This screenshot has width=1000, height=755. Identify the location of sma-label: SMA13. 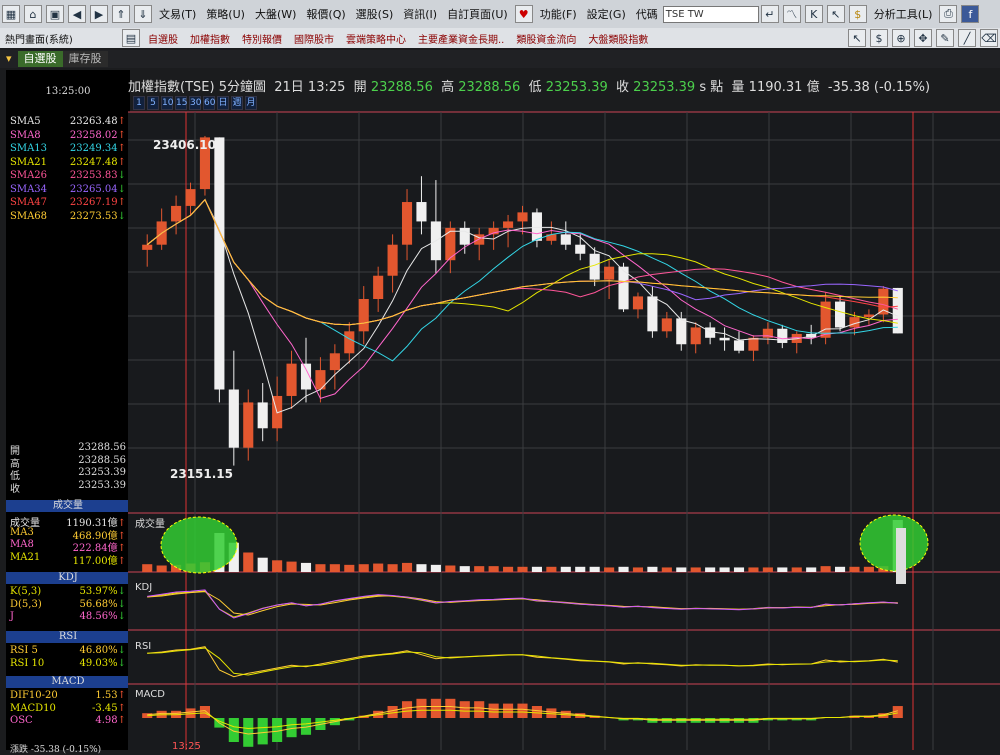
(29, 148).